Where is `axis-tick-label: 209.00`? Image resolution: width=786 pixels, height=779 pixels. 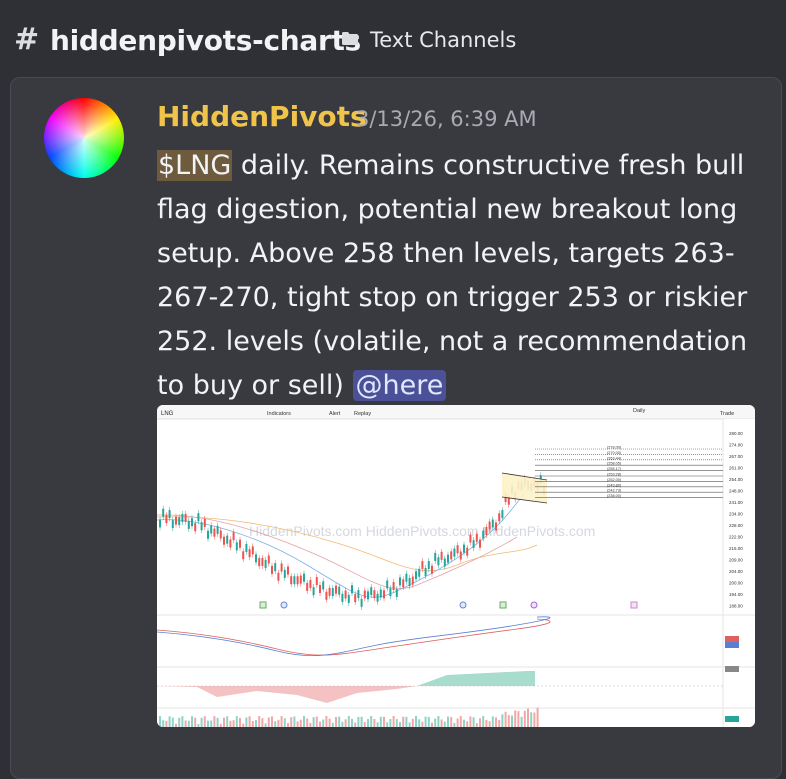
axis-tick-label: 209.00 is located at coordinates (736, 560).